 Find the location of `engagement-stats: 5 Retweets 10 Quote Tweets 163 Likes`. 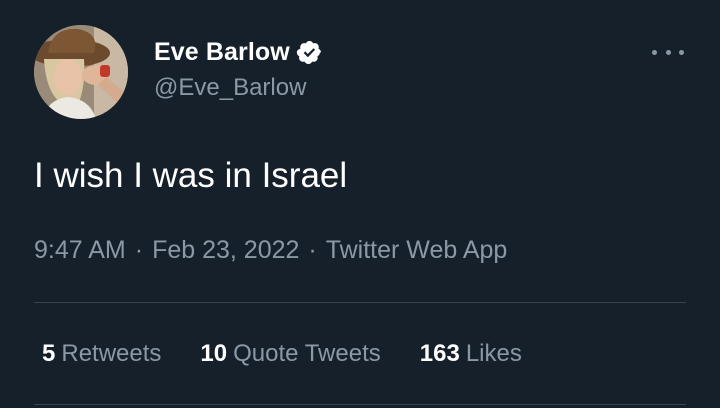

engagement-stats: 5 Retweets 10 Quote Tweets 163 Likes is located at coordinates (301, 354).